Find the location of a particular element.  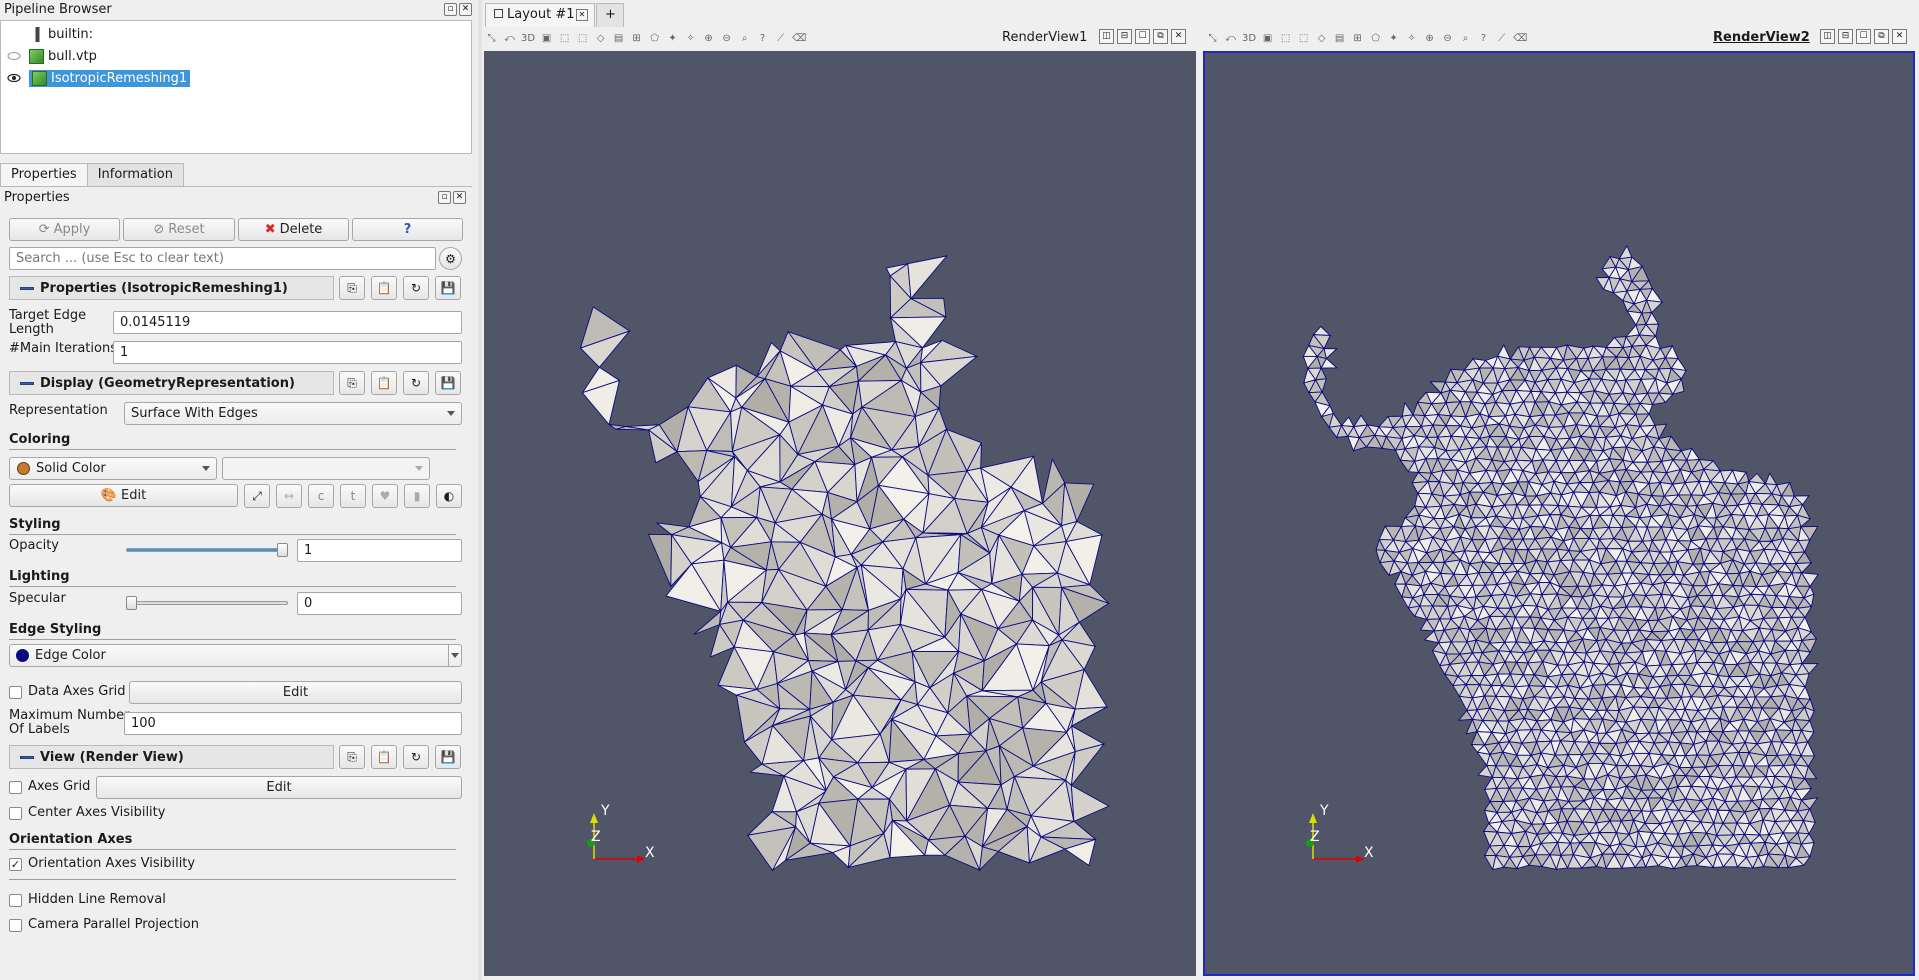

pipeline-item-builtin: builtin: is located at coordinates (61, 34).